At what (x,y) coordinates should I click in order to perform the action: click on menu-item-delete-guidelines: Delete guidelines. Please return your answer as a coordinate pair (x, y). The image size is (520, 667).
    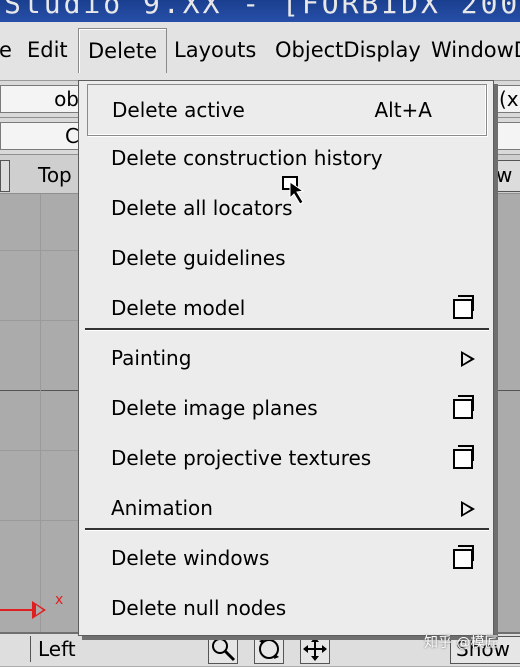
    Looking at the image, I should click on (286, 258).